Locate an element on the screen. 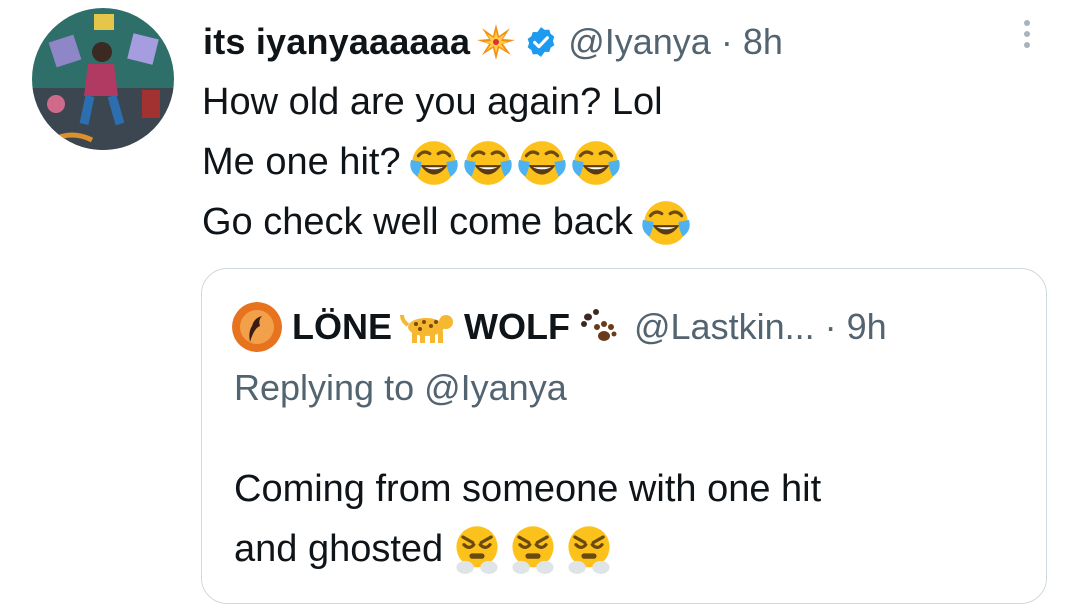 Image resolution: width=1080 pixels, height=609 pixels. tweet-line-text: How old are you again? Lol is located at coordinates (432, 102).